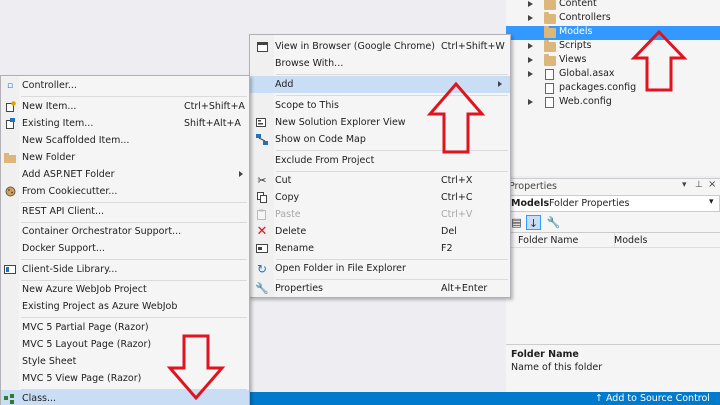  Describe the element at coordinates (380, 214) in the screenshot. I see `menu-item-paste: Paste Ctrl+V` at that location.